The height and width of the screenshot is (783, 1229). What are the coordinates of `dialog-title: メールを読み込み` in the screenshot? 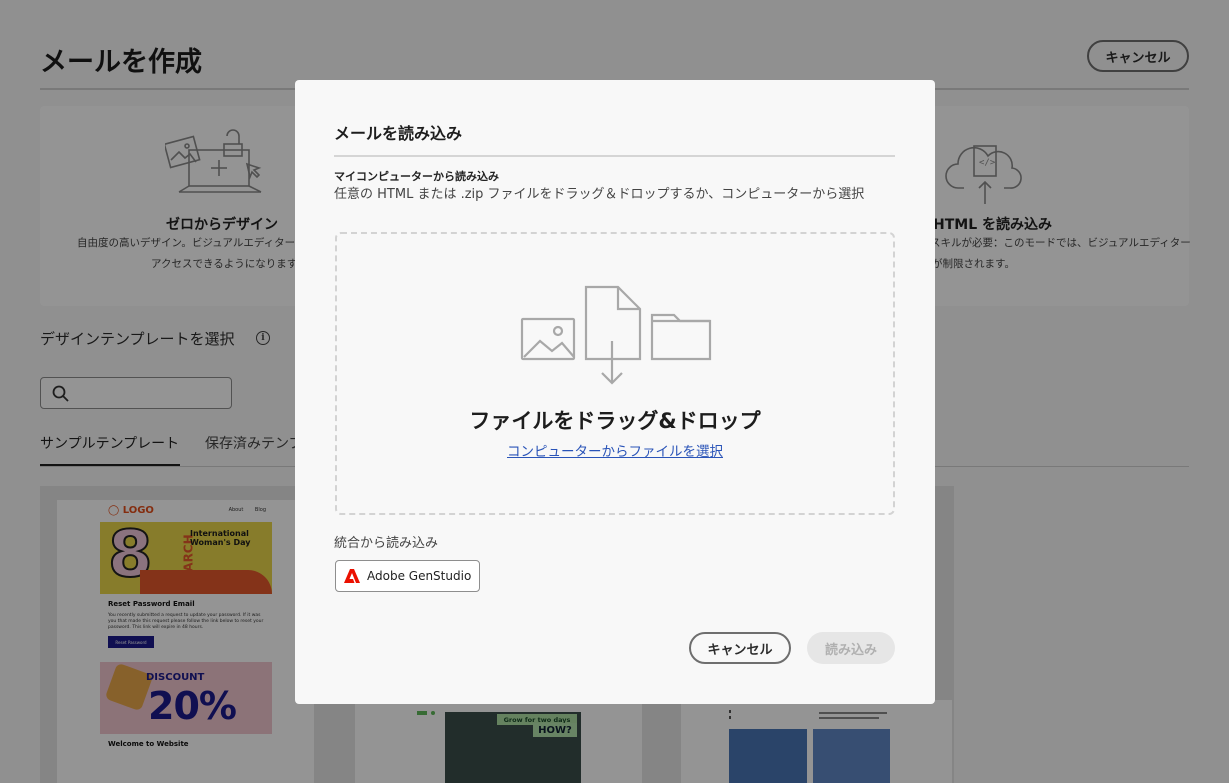 It's located at (398, 133).